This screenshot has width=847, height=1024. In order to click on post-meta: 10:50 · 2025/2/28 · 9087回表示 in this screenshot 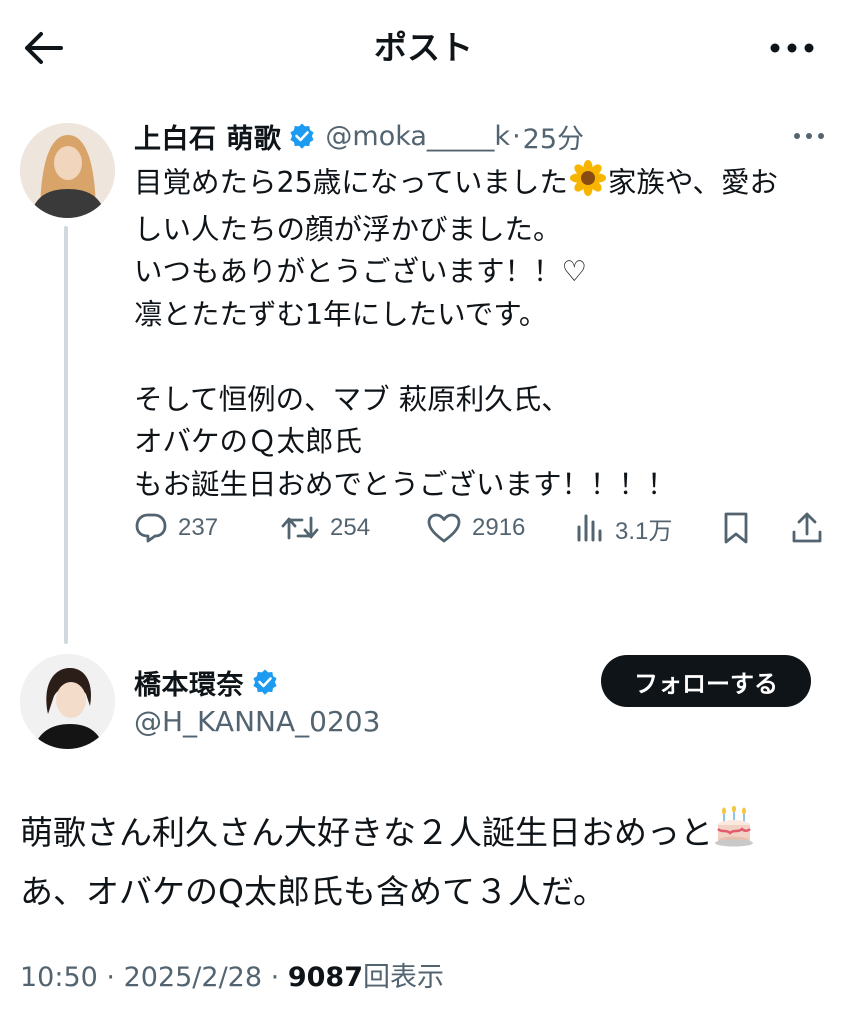, I will do `click(232, 978)`.